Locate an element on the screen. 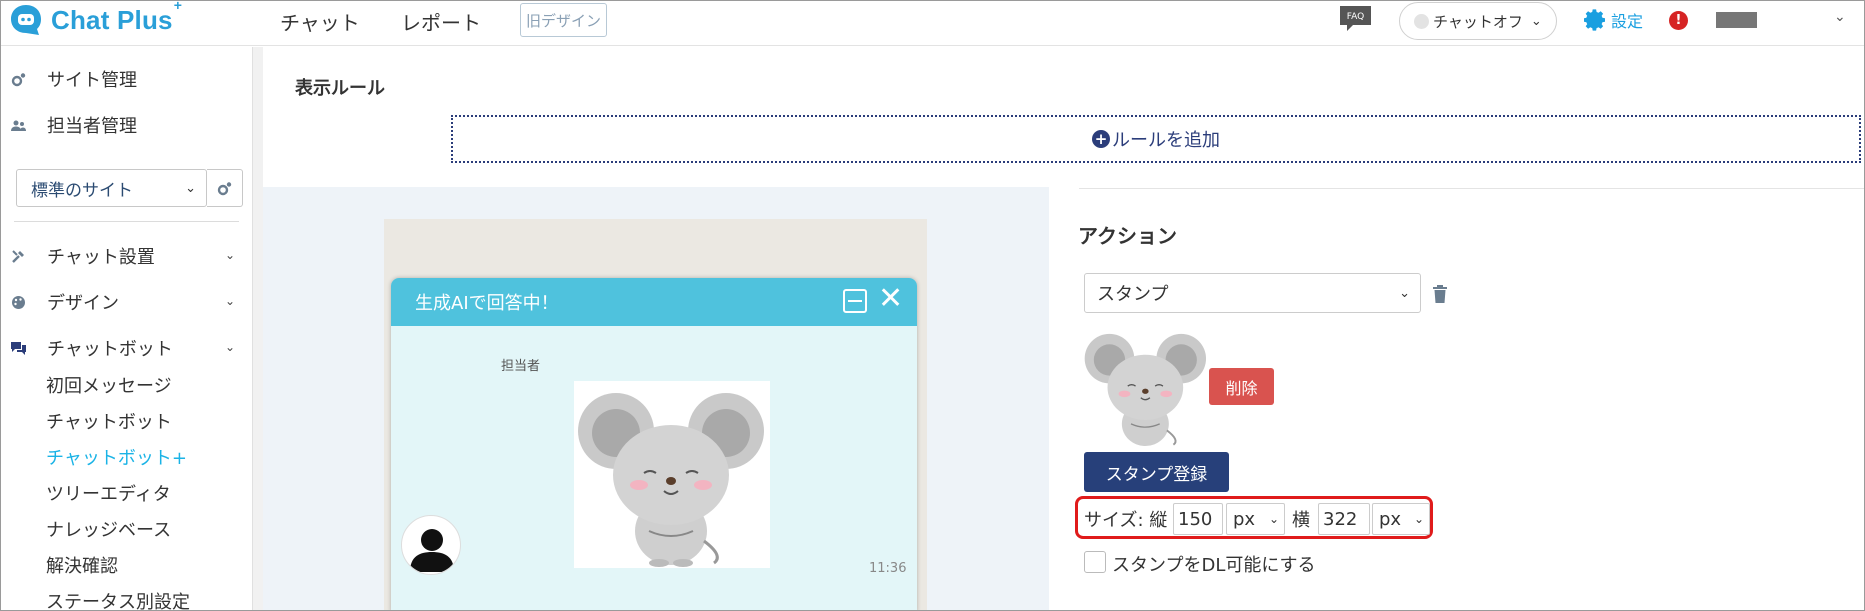 The height and width of the screenshot is (611, 1865). height-unit-select: px ⌄ is located at coordinates (1255, 519).